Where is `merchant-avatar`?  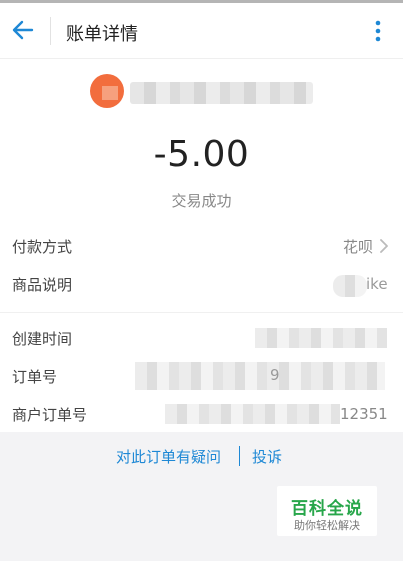
merchant-avatar is located at coordinates (107, 91).